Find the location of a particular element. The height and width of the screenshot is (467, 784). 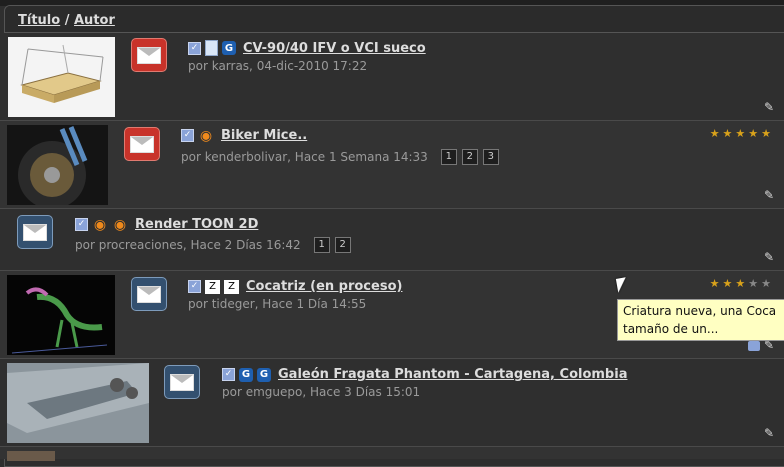

byline-text: por emguepo, Hace 3 Días 15:01 is located at coordinates (321, 392).